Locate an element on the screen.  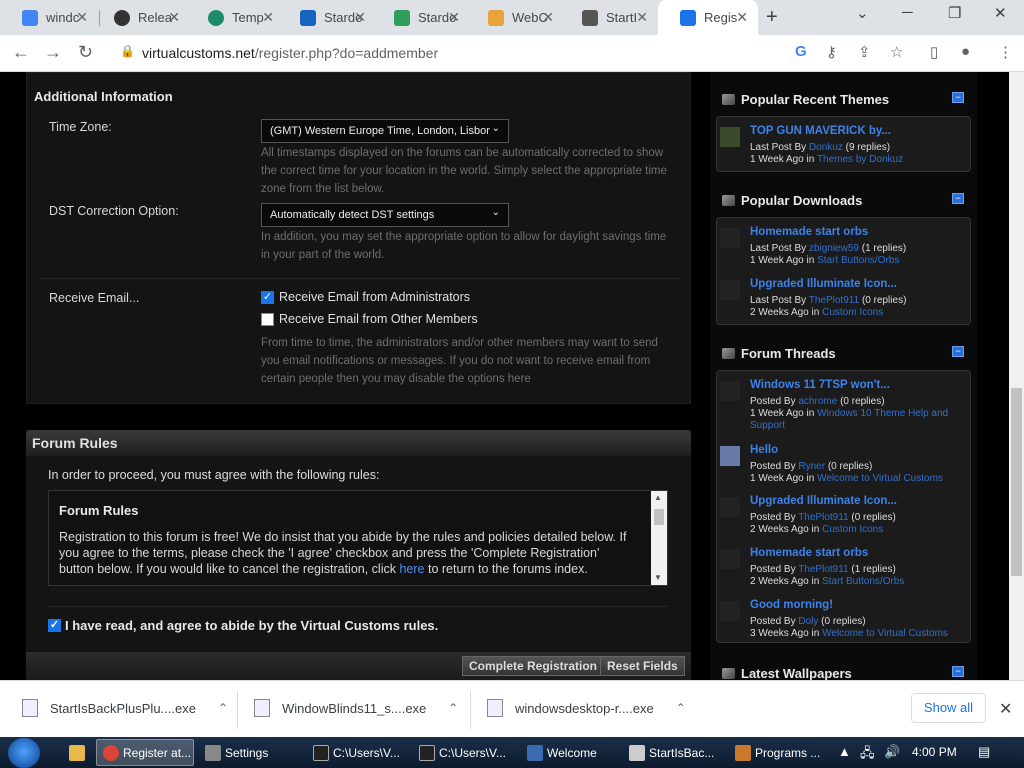
download-item: StartIsBackPlusPlu....exe ⌃ is located at coordinates (125, 708).